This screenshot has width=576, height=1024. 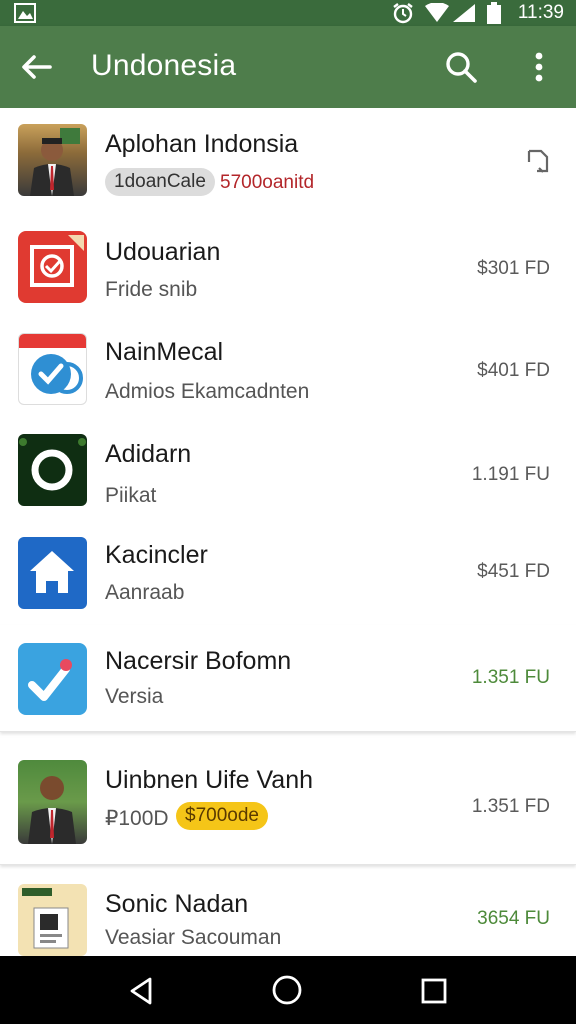 I want to click on list-item: Sonic Nadan Veasiar Sacouman 3654 FU, so click(x=288, y=913).